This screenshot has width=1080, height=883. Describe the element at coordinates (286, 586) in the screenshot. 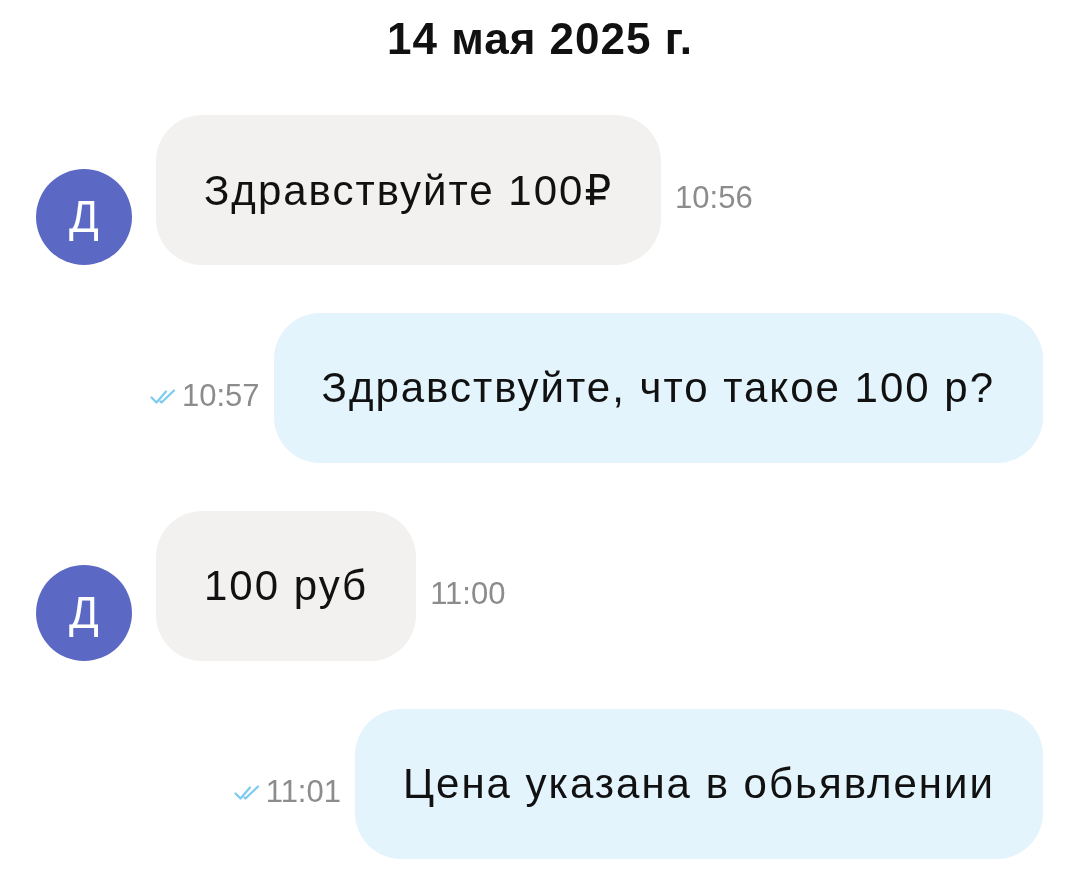

I see `message-bubble: 100 руб` at that location.